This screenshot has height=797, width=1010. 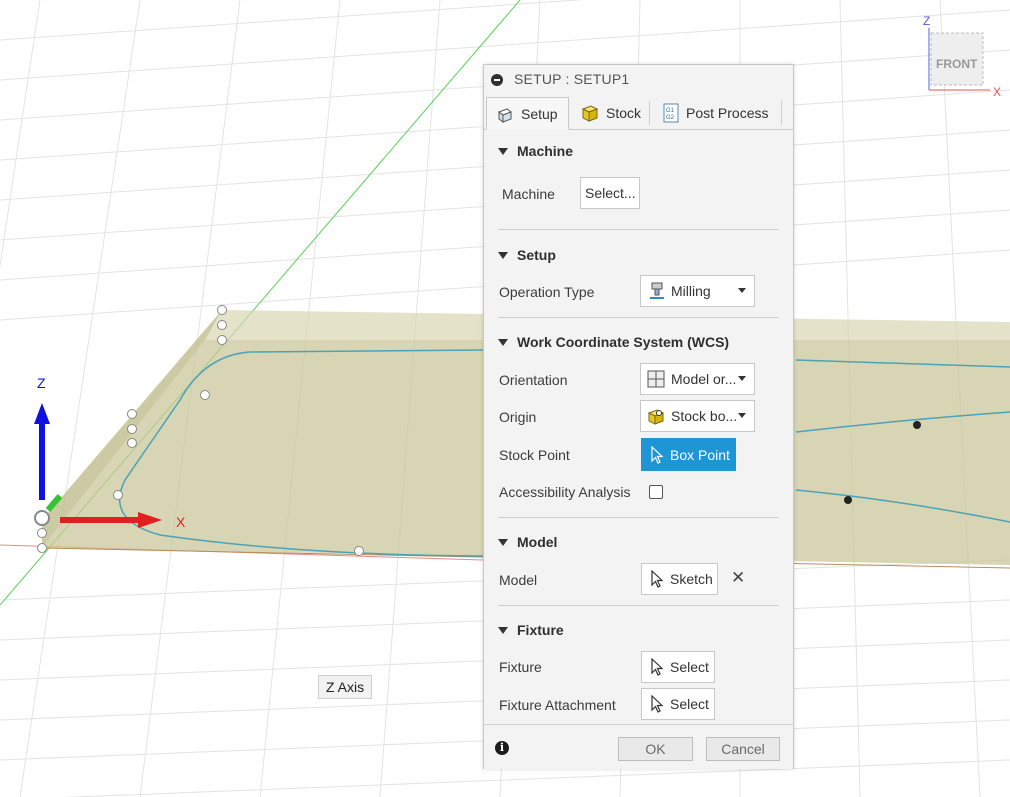 I want to click on section-header-model: Model, so click(x=527, y=542).